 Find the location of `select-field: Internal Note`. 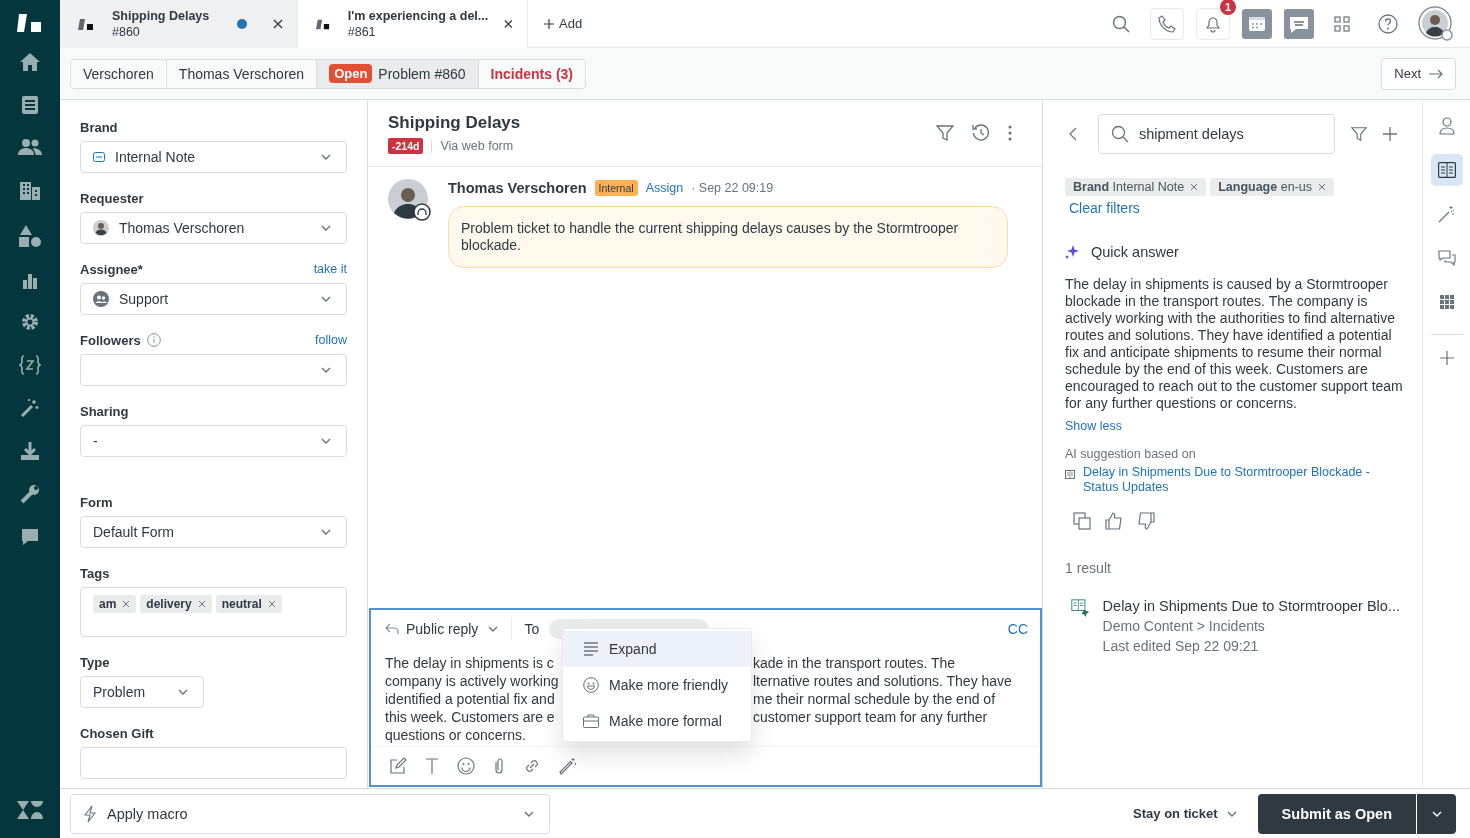

select-field: Internal Note is located at coordinates (213, 157).